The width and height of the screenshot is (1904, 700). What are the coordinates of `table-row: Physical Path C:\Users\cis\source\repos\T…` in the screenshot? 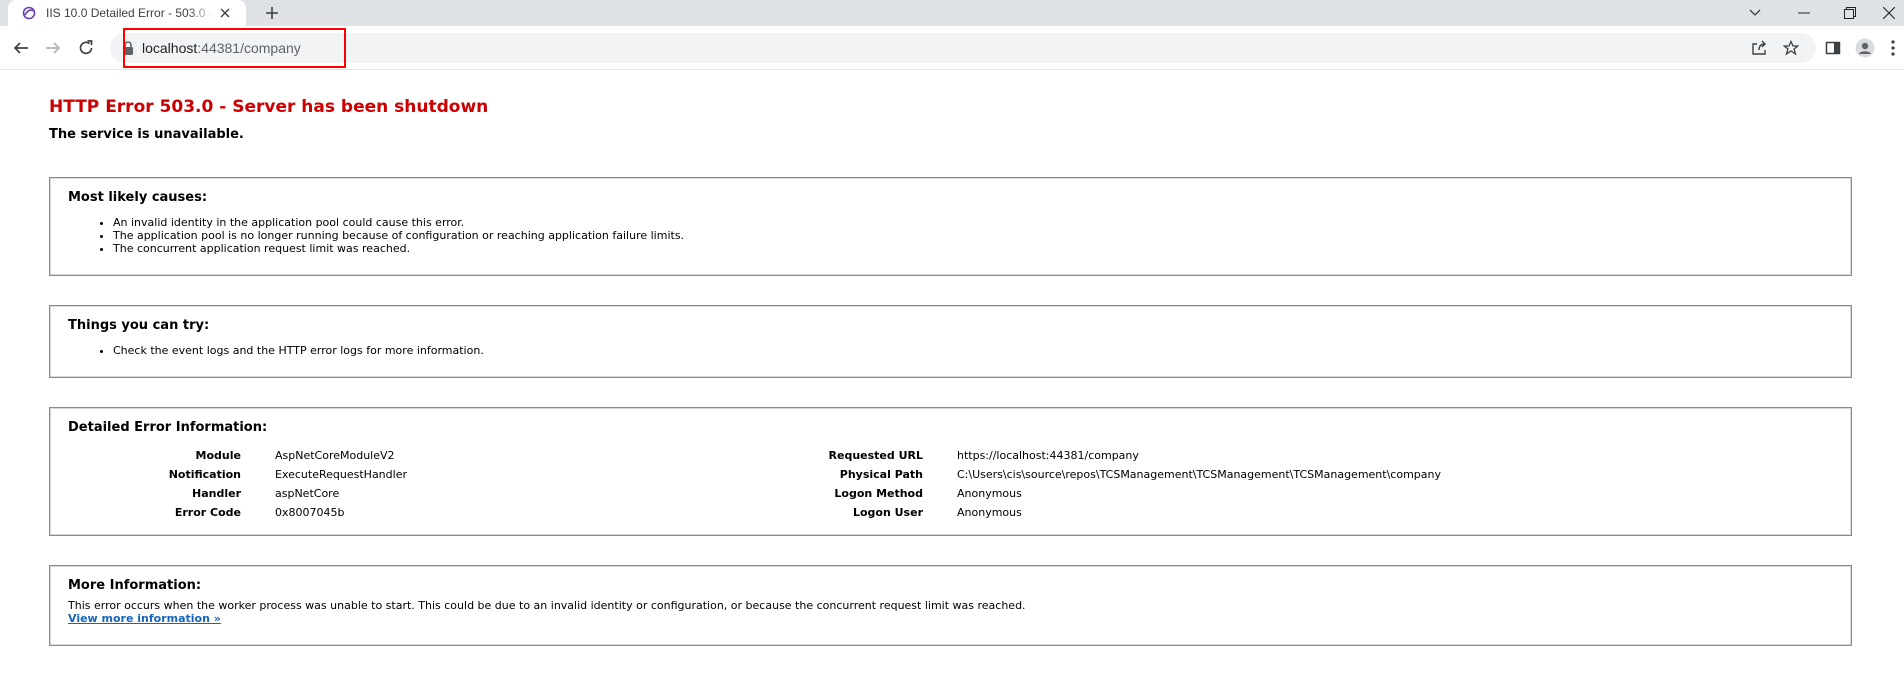 It's located at (745, 474).